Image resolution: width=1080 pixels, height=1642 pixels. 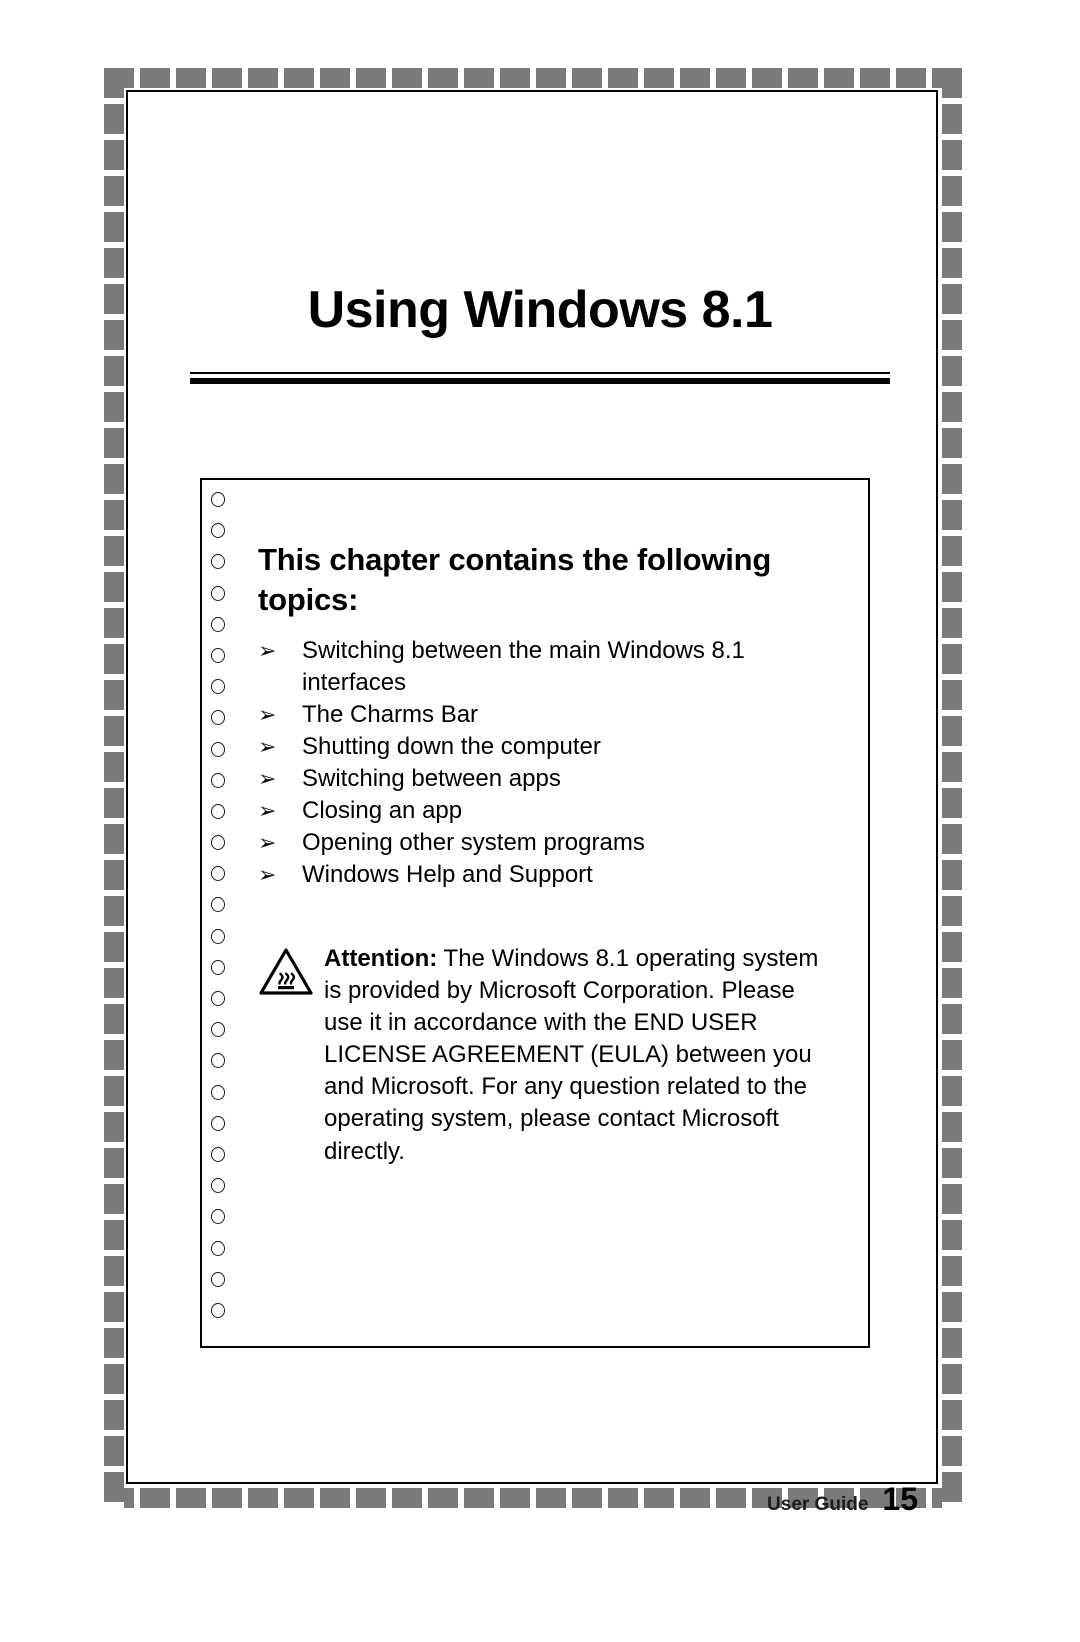 What do you see at coordinates (818, 1504) in the screenshot?
I see `footer-label: User Guide` at bounding box center [818, 1504].